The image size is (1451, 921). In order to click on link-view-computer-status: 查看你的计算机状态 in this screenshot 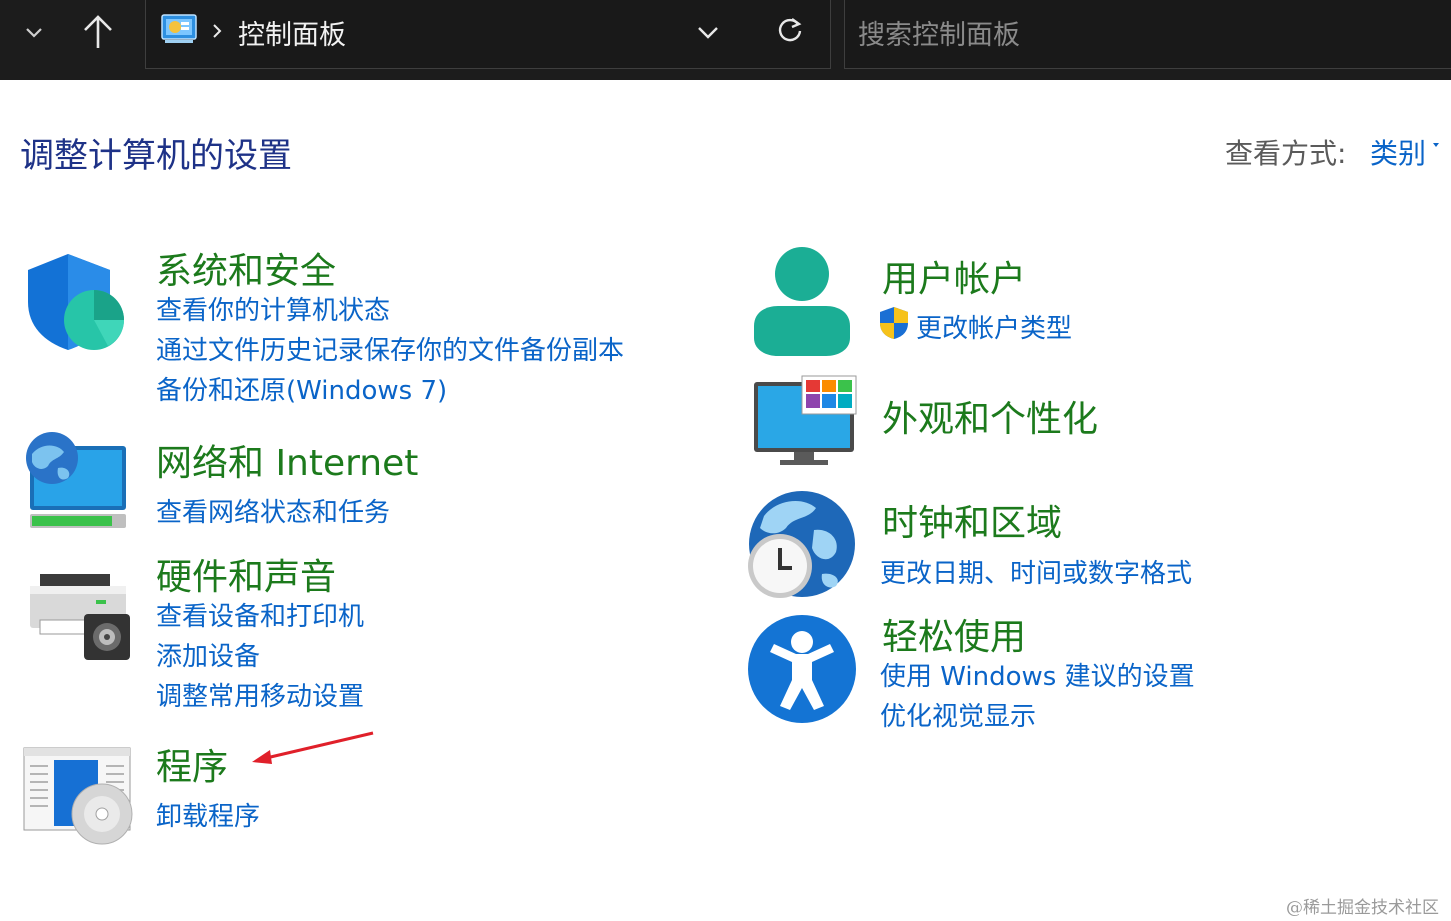, I will do `click(273, 308)`.